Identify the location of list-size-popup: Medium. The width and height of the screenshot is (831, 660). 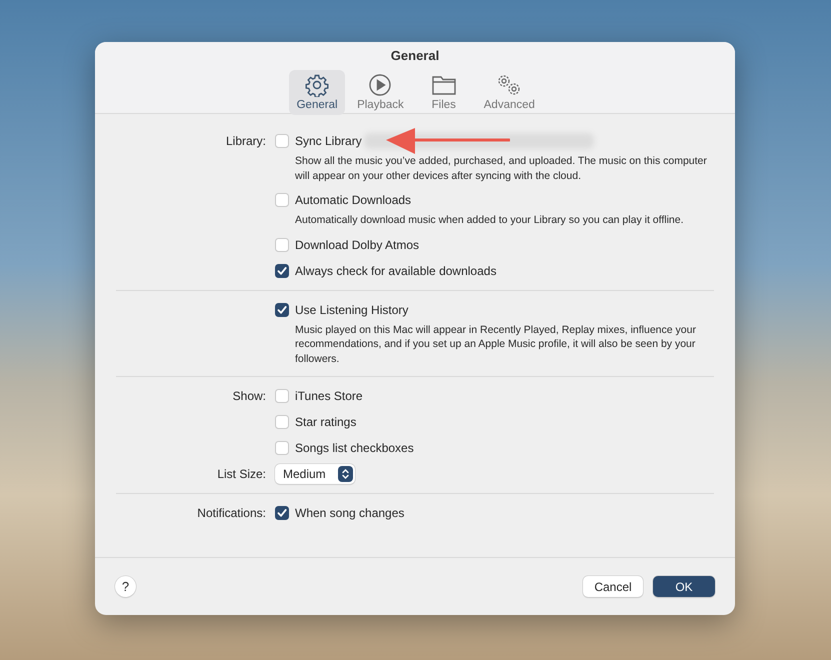
(315, 474).